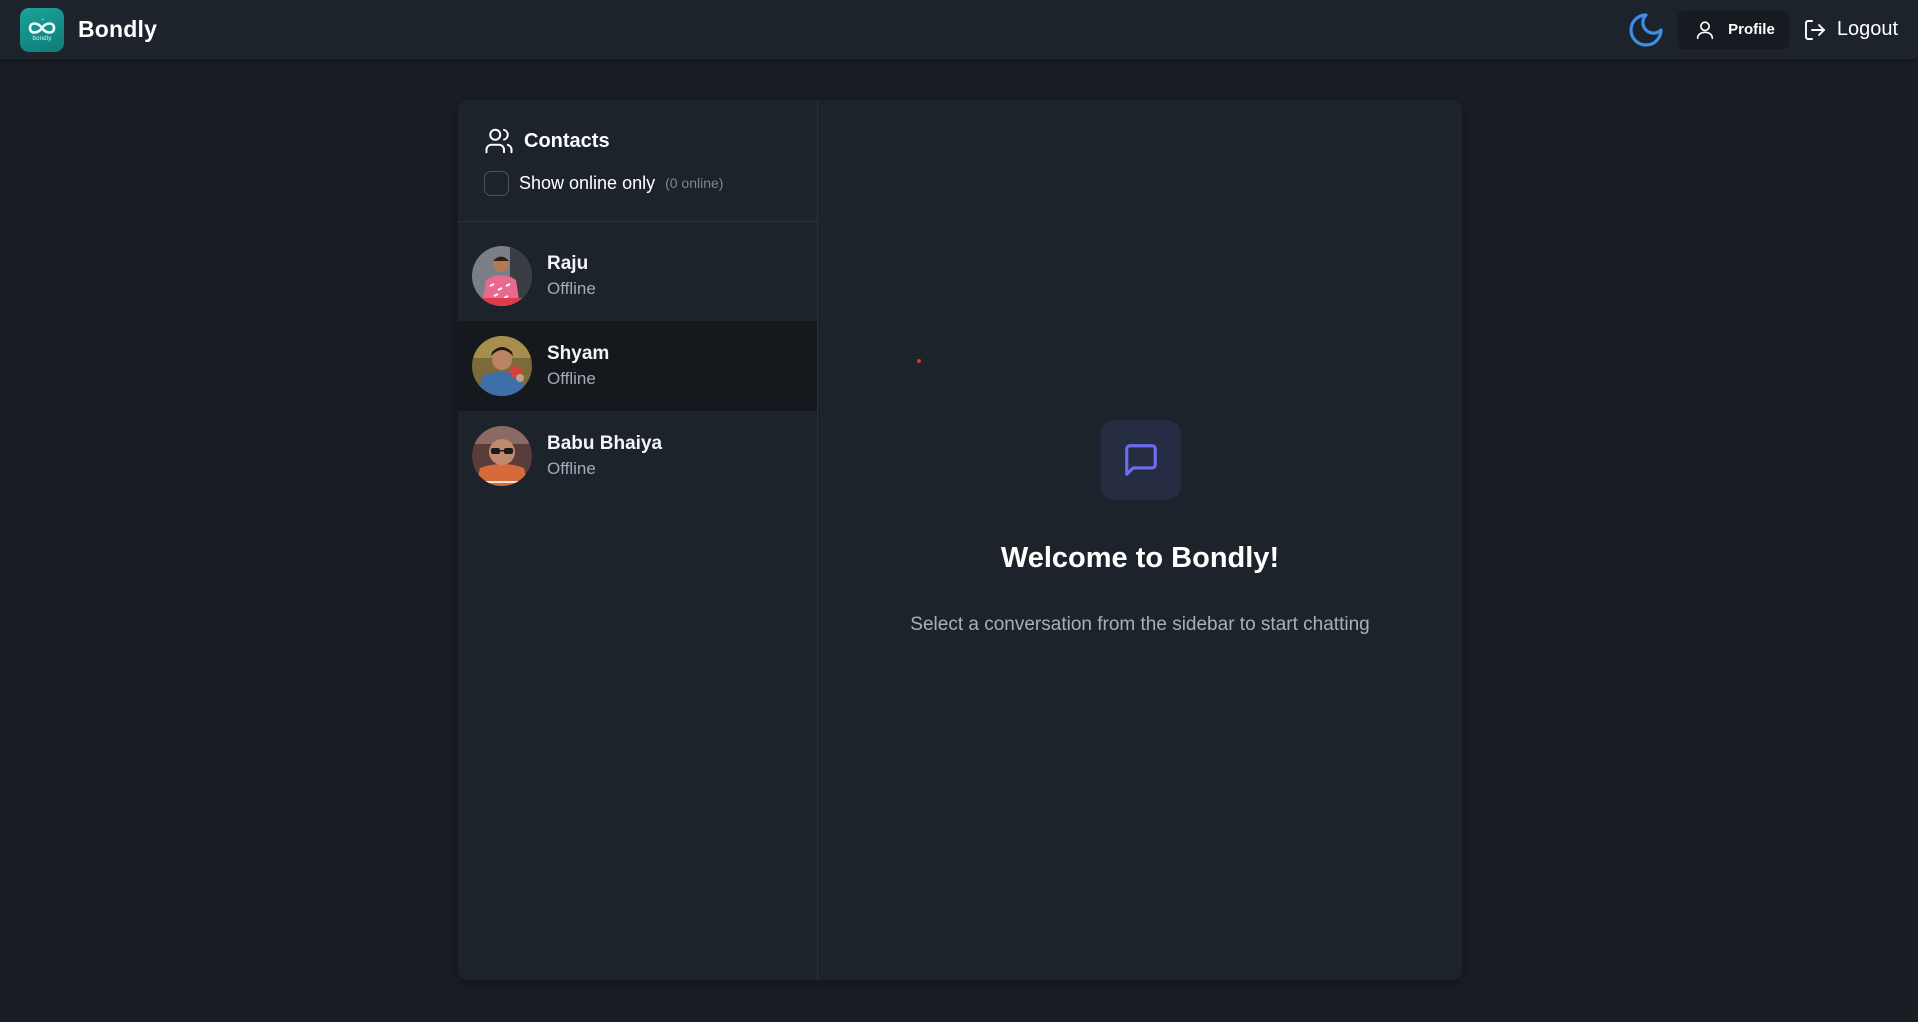 The width and height of the screenshot is (1918, 1022). What do you see at coordinates (1140, 558) in the screenshot?
I see `welcome-title: Welcome to Bondly!` at bounding box center [1140, 558].